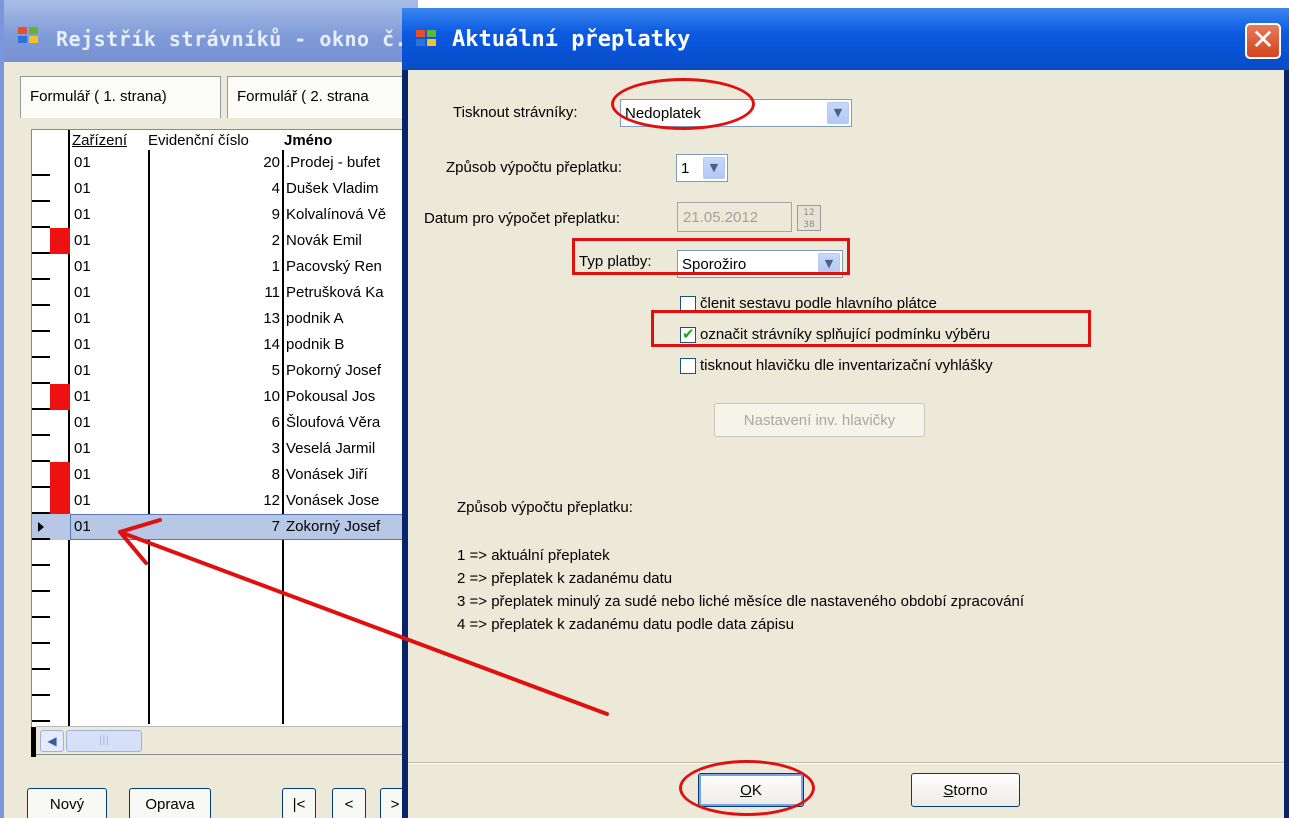 The image size is (1289, 818). What do you see at coordinates (332, 188) in the screenshot?
I see `cell-jmeno: Dušek Vladim` at bounding box center [332, 188].